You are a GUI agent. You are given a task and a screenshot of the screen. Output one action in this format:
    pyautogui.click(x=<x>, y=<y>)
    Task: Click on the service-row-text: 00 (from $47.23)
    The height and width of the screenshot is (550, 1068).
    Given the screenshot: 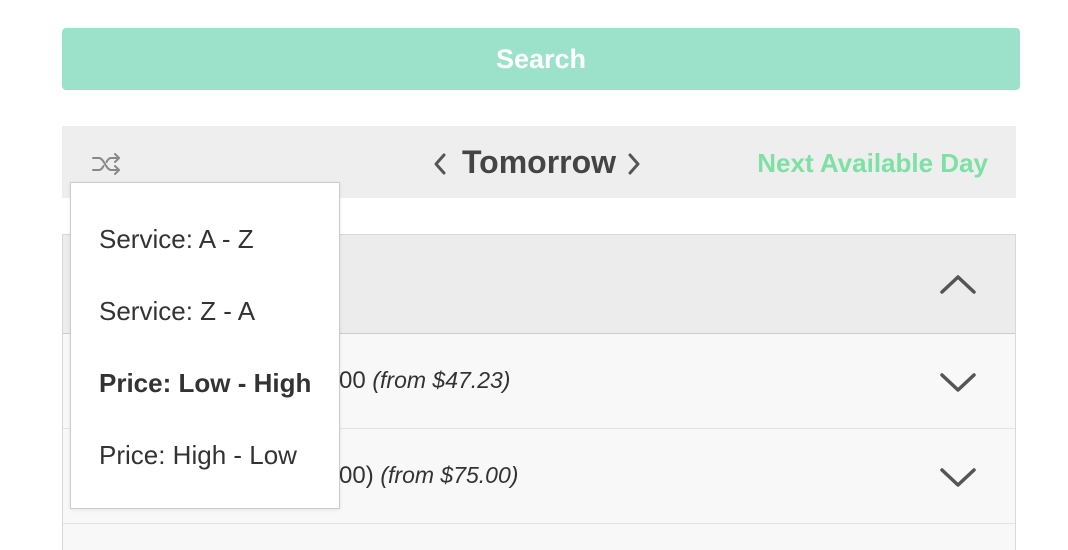 What is the action you would take?
    pyautogui.click(x=424, y=380)
    